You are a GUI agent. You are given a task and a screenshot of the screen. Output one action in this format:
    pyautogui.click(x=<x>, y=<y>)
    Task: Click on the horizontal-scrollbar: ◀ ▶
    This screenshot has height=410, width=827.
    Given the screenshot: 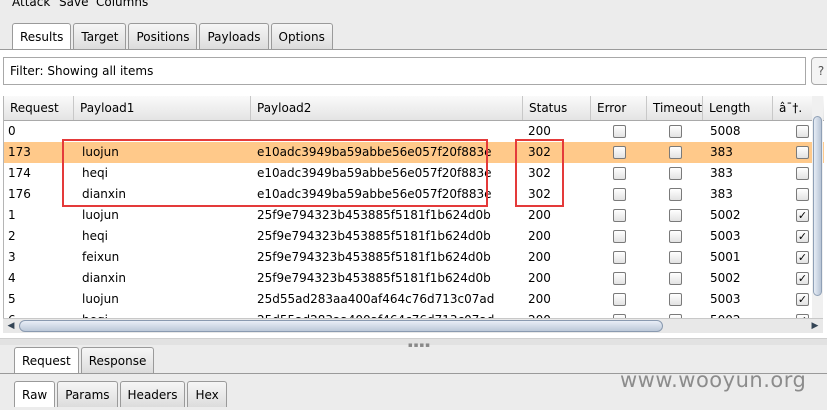 What is the action you would take?
    pyautogui.click(x=413, y=325)
    